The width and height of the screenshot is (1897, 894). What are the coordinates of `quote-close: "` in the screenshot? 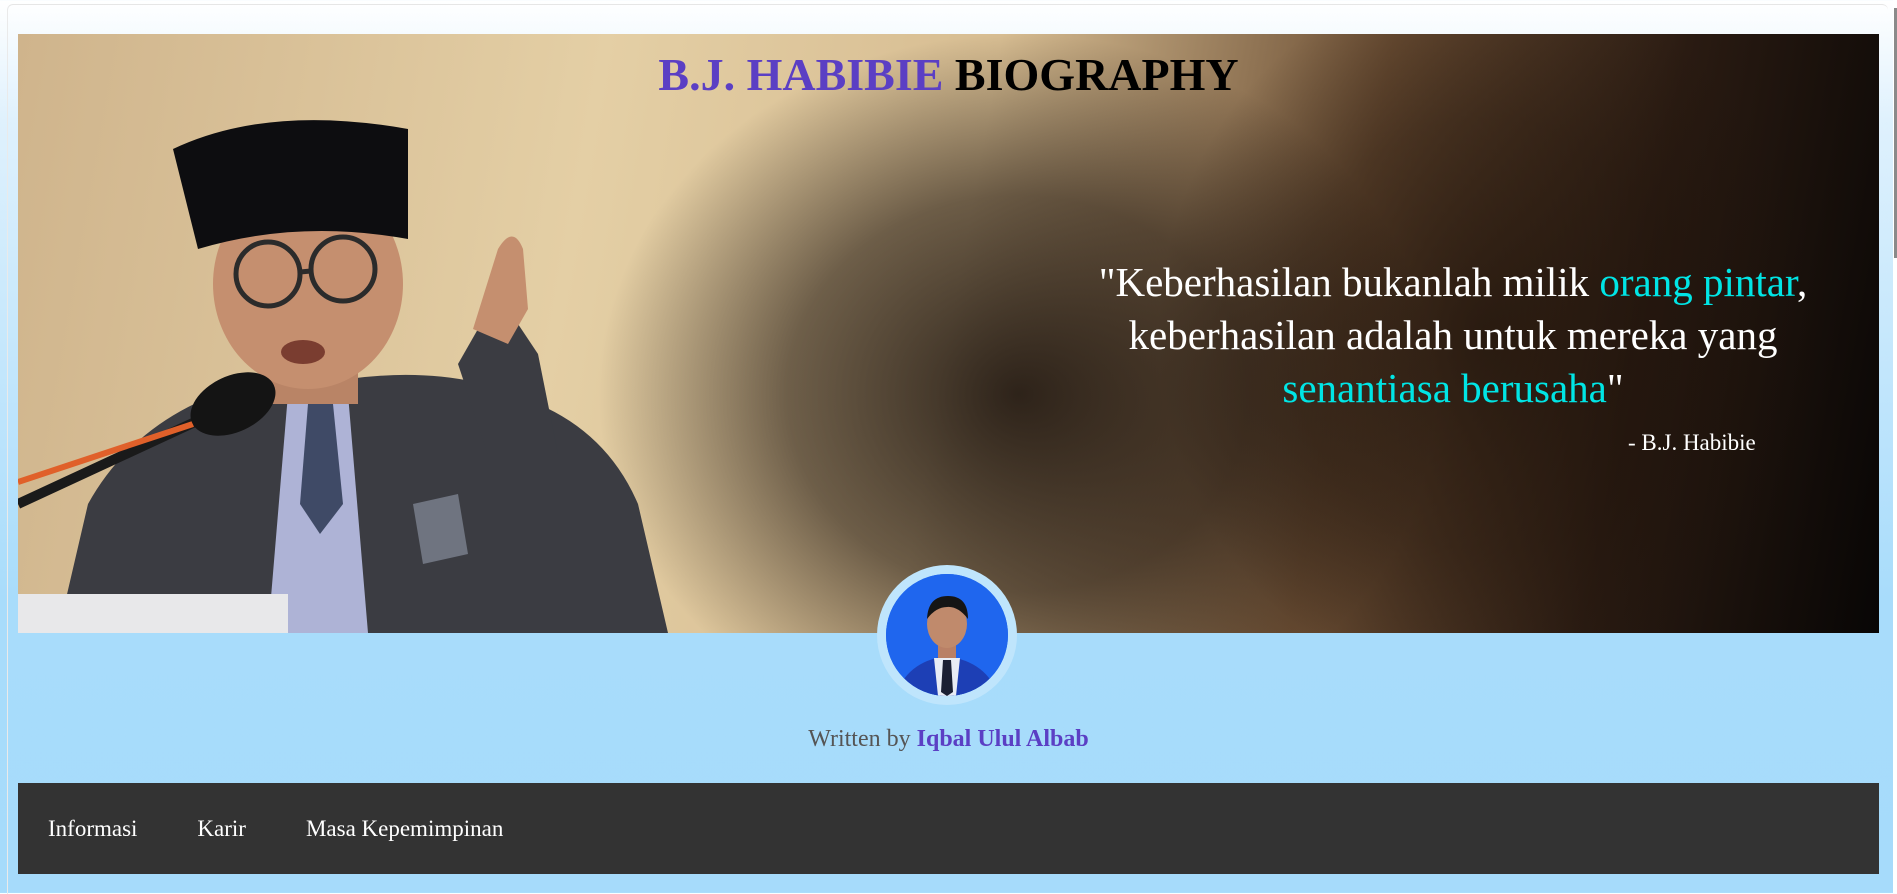 It's located at (1615, 388).